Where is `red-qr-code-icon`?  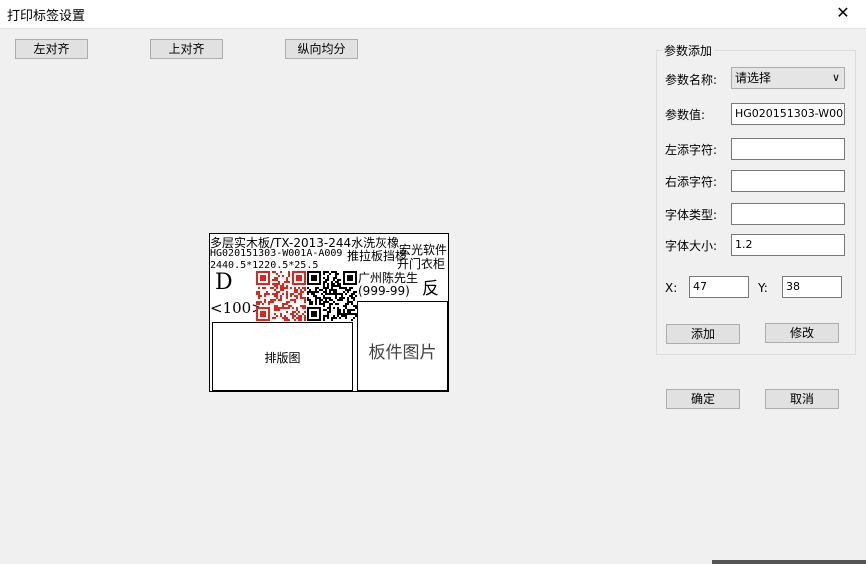
red-qr-code-icon is located at coordinates (281, 296).